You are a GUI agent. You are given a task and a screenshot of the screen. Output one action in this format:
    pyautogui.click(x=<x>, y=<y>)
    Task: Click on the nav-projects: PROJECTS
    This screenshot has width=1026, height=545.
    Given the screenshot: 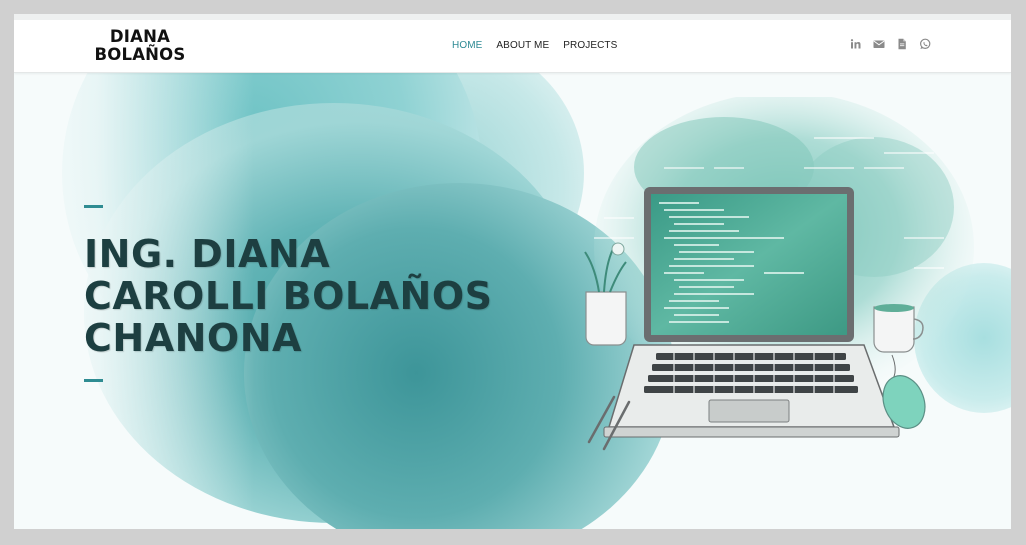 What is the action you would take?
    pyautogui.click(x=590, y=45)
    